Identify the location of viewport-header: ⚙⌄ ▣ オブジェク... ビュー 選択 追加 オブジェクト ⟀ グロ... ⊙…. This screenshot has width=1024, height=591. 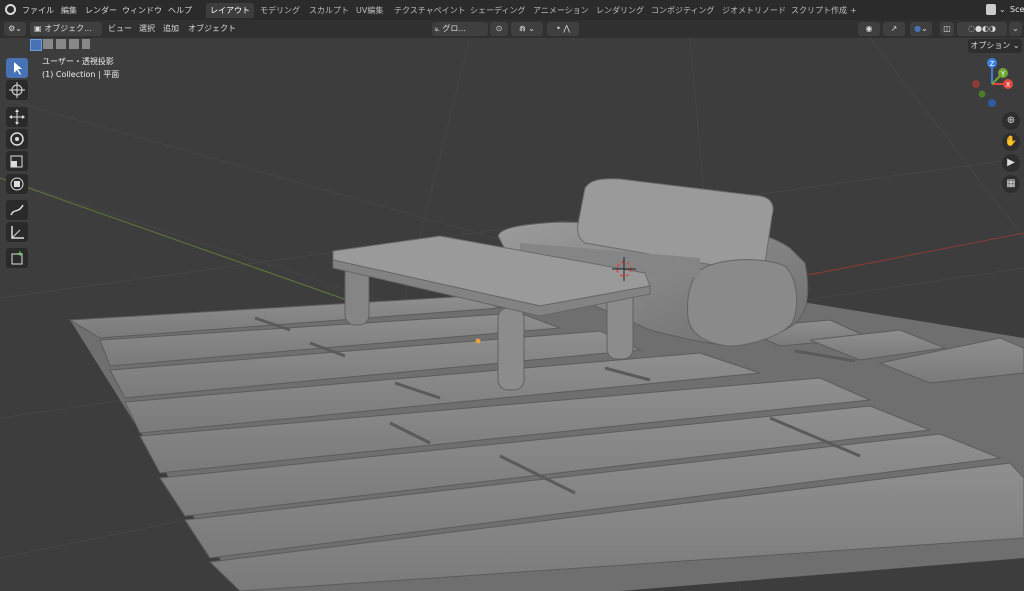
(512, 29).